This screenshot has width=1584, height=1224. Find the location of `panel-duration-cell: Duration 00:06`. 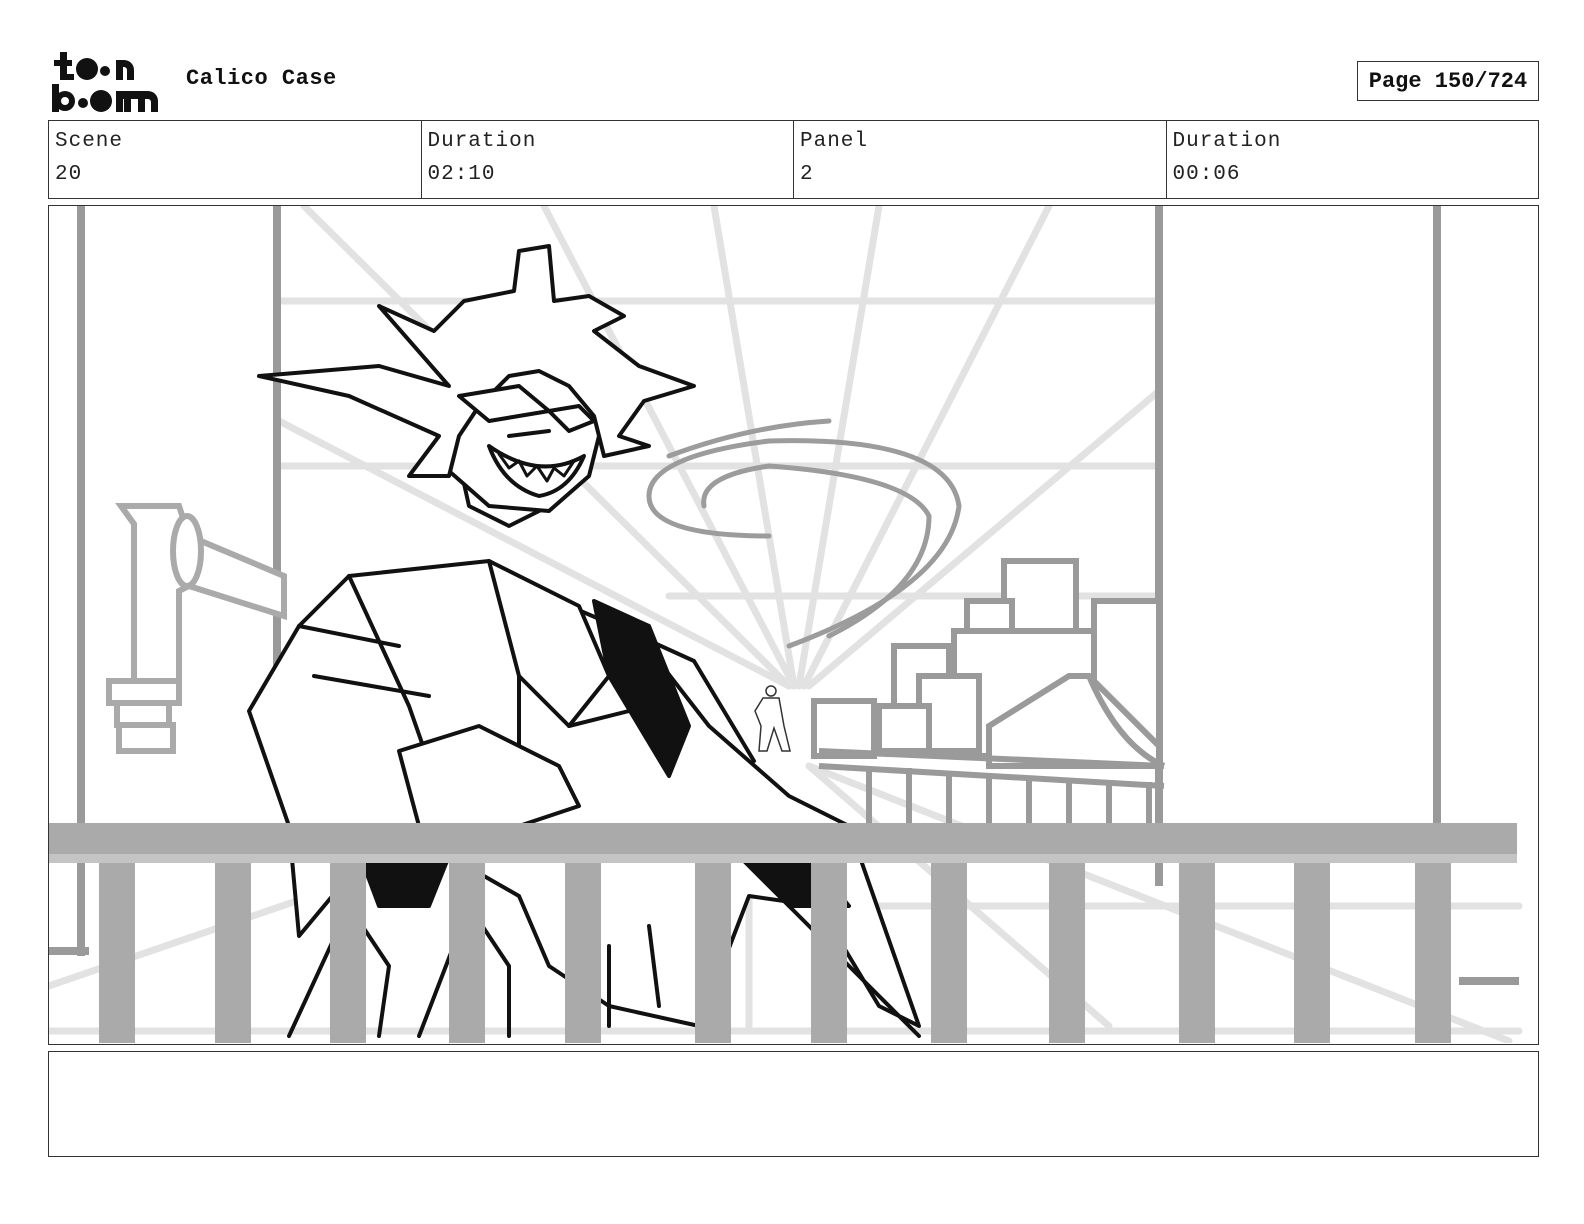

panel-duration-cell: Duration 00:06 is located at coordinates (1353, 159).